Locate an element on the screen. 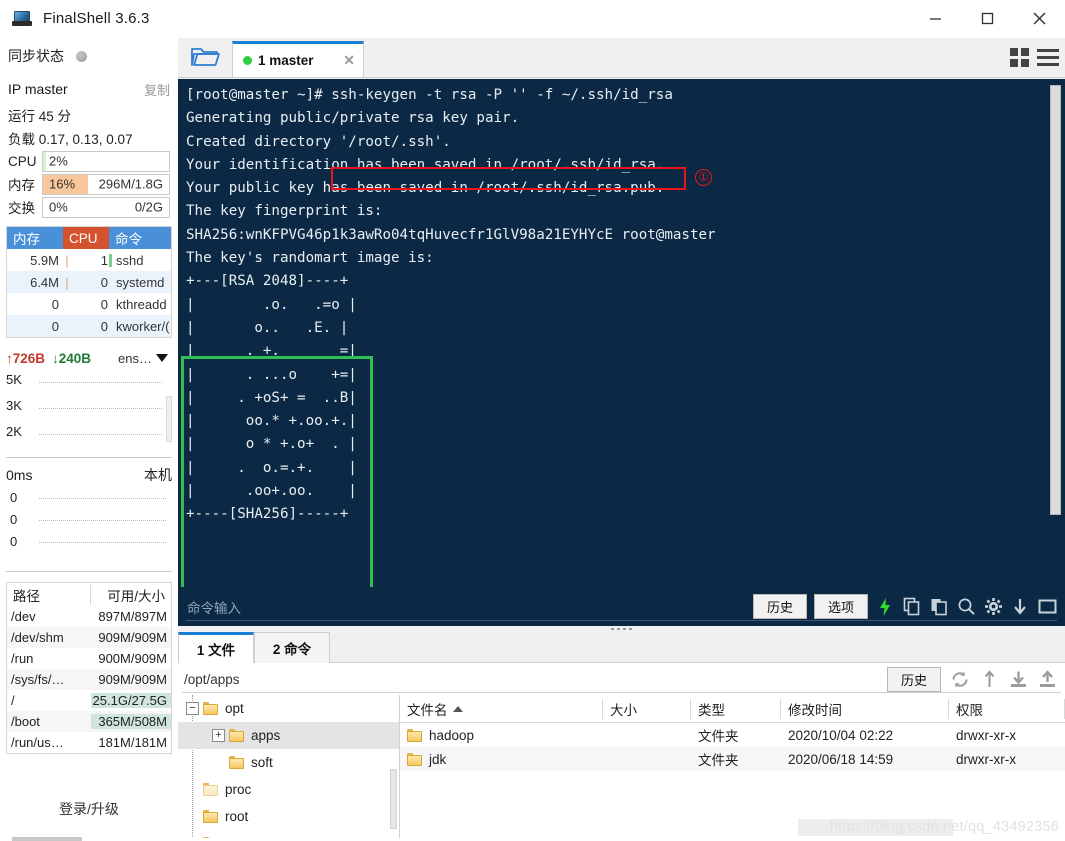 This screenshot has height=841, width=1065. transfer-icon is located at coordinates (989, 679).